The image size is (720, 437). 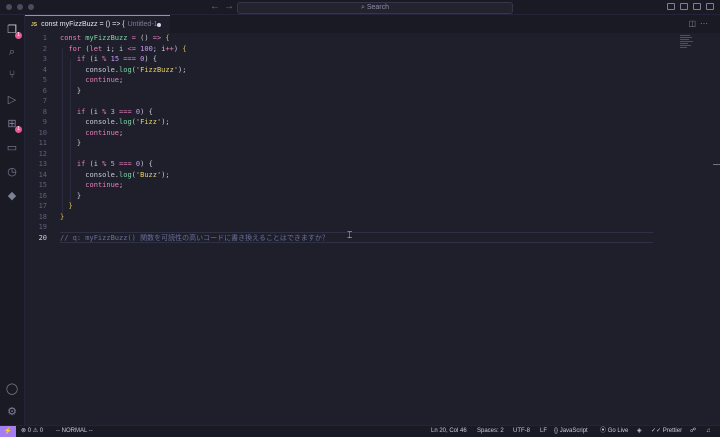 What do you see at coordinates (12, 148) in the screenshot?
I see `remote-explorer-icon: ▭` at bounding box center [12, 148].